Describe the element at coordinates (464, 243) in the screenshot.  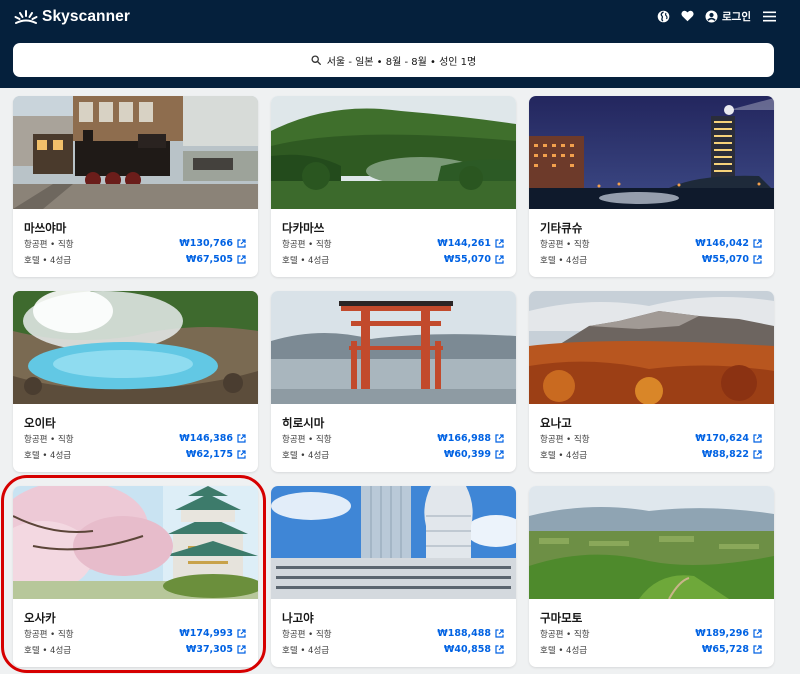
I see `flight-price: ₩144,261` at that location.